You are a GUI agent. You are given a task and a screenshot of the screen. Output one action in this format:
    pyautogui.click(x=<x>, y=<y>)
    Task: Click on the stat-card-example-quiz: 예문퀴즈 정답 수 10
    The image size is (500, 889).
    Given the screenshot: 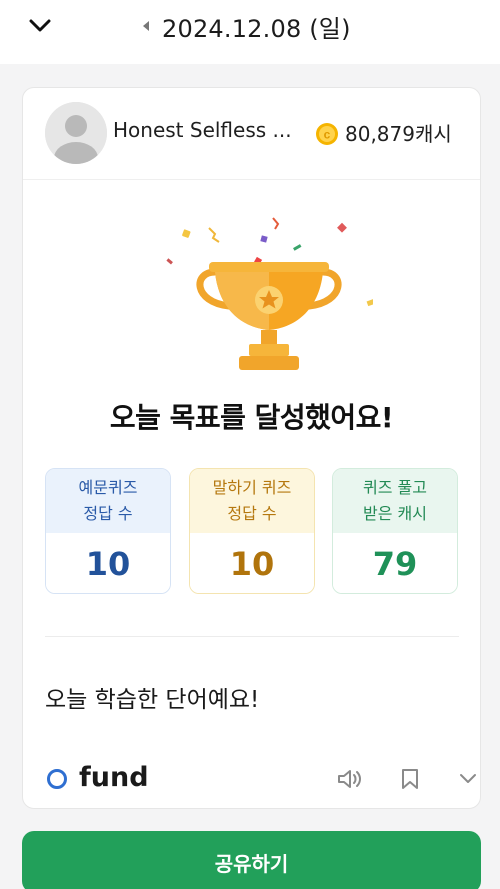 What is the action you would take?
    pyautogui.click(x=108, y=531)
    